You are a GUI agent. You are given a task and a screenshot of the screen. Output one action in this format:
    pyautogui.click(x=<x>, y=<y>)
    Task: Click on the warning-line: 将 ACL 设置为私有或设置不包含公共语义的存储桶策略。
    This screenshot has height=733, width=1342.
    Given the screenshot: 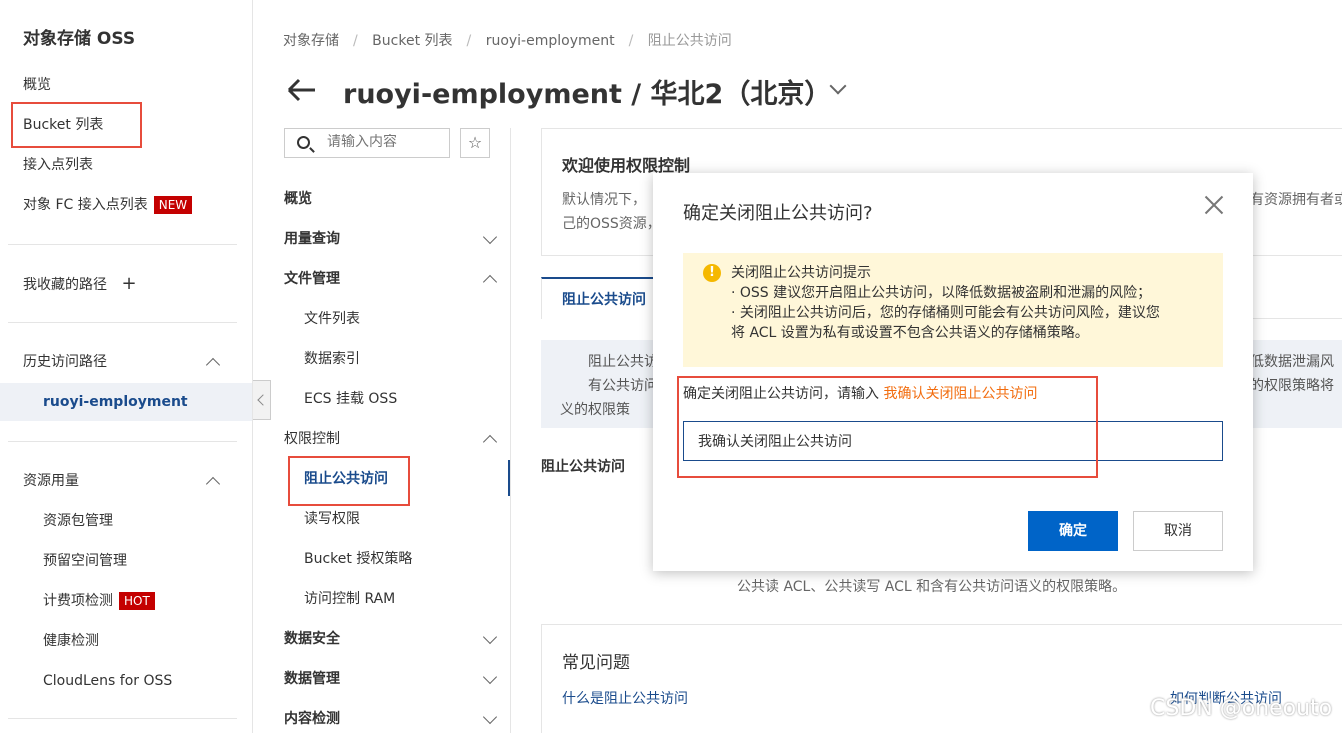 What is the action you would take?
    pyautogui.click(x=910, y=333)
    